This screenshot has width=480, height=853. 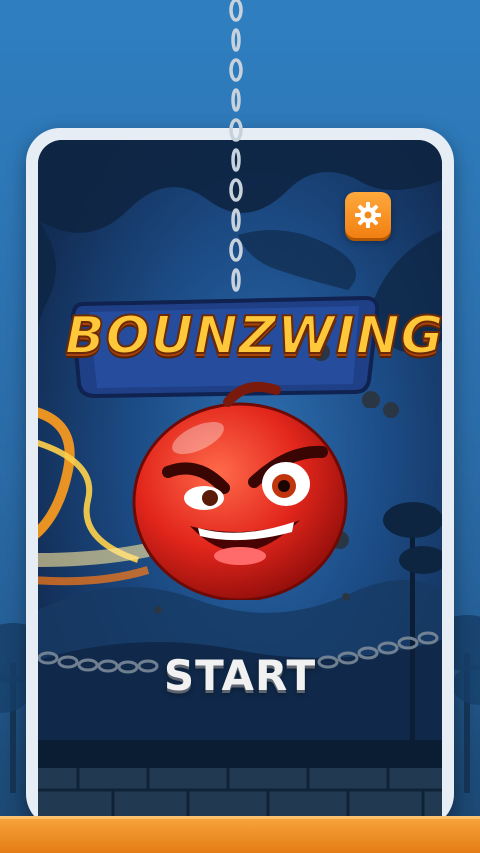 I want to click on bottom-bar, so click(x=240, y=834).